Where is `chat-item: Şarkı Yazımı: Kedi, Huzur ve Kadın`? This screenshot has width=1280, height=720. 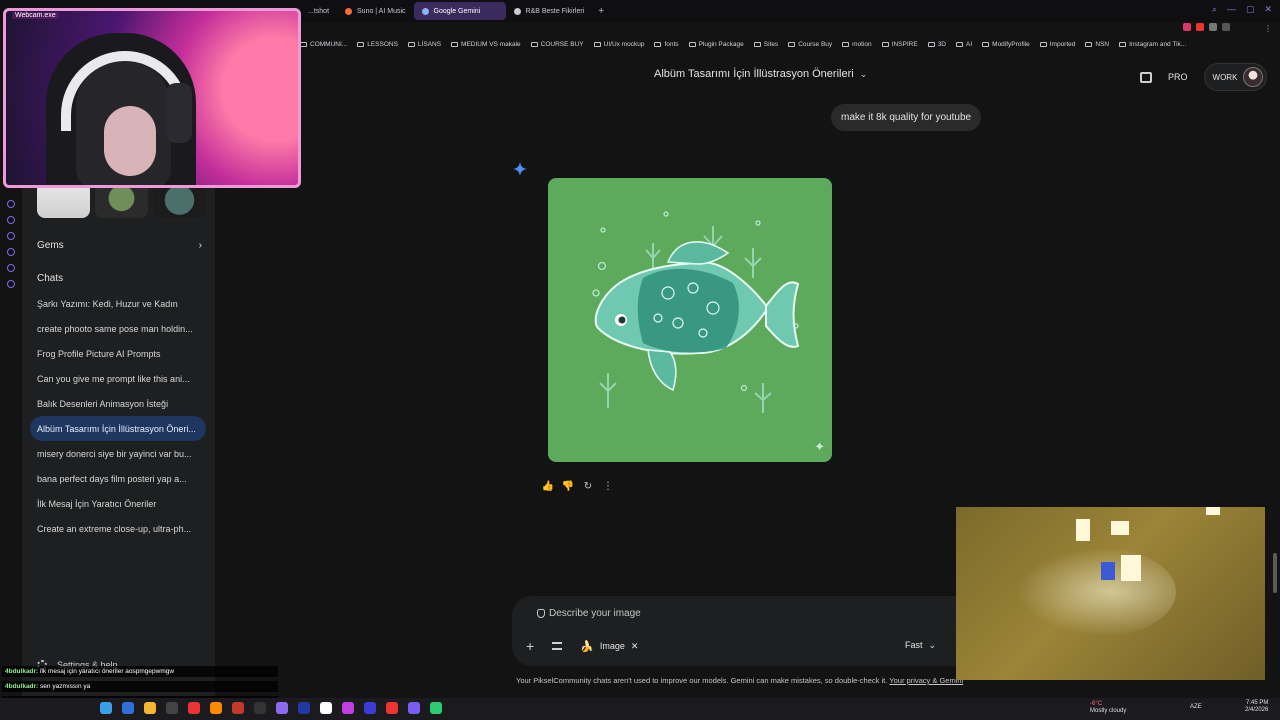
chat-item: Şarkı Yazımı: Kedi, Huzur ve Kadın is located at coordinates (118, 303).